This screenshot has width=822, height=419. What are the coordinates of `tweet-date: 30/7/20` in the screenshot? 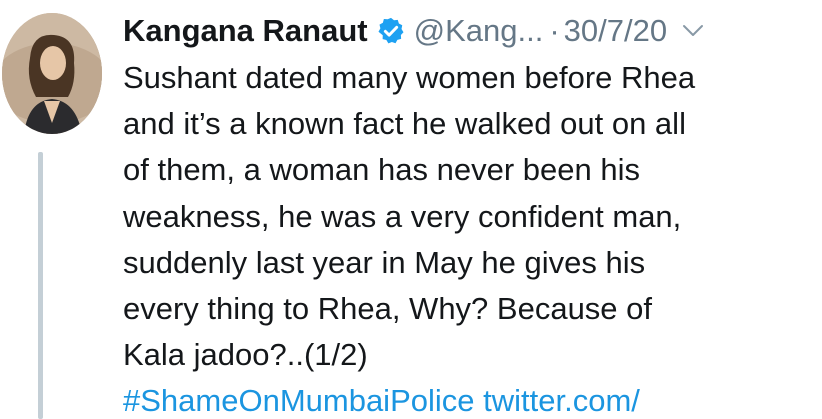 It's located at (615, 31).